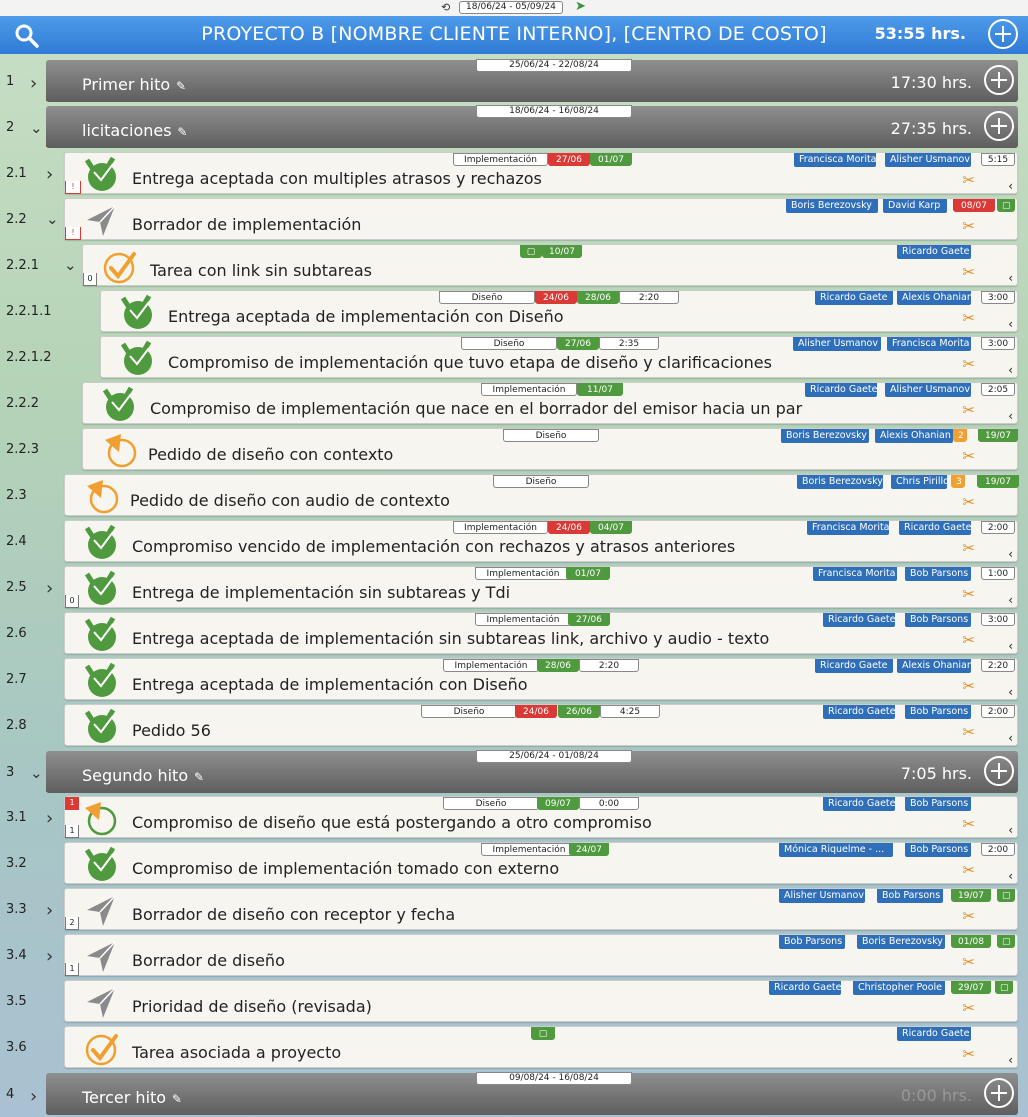  Describe the element at coordinates (252, 1006) in the screenshot. I see `task-name: Prioridad de diseño (revisada)` at that location.